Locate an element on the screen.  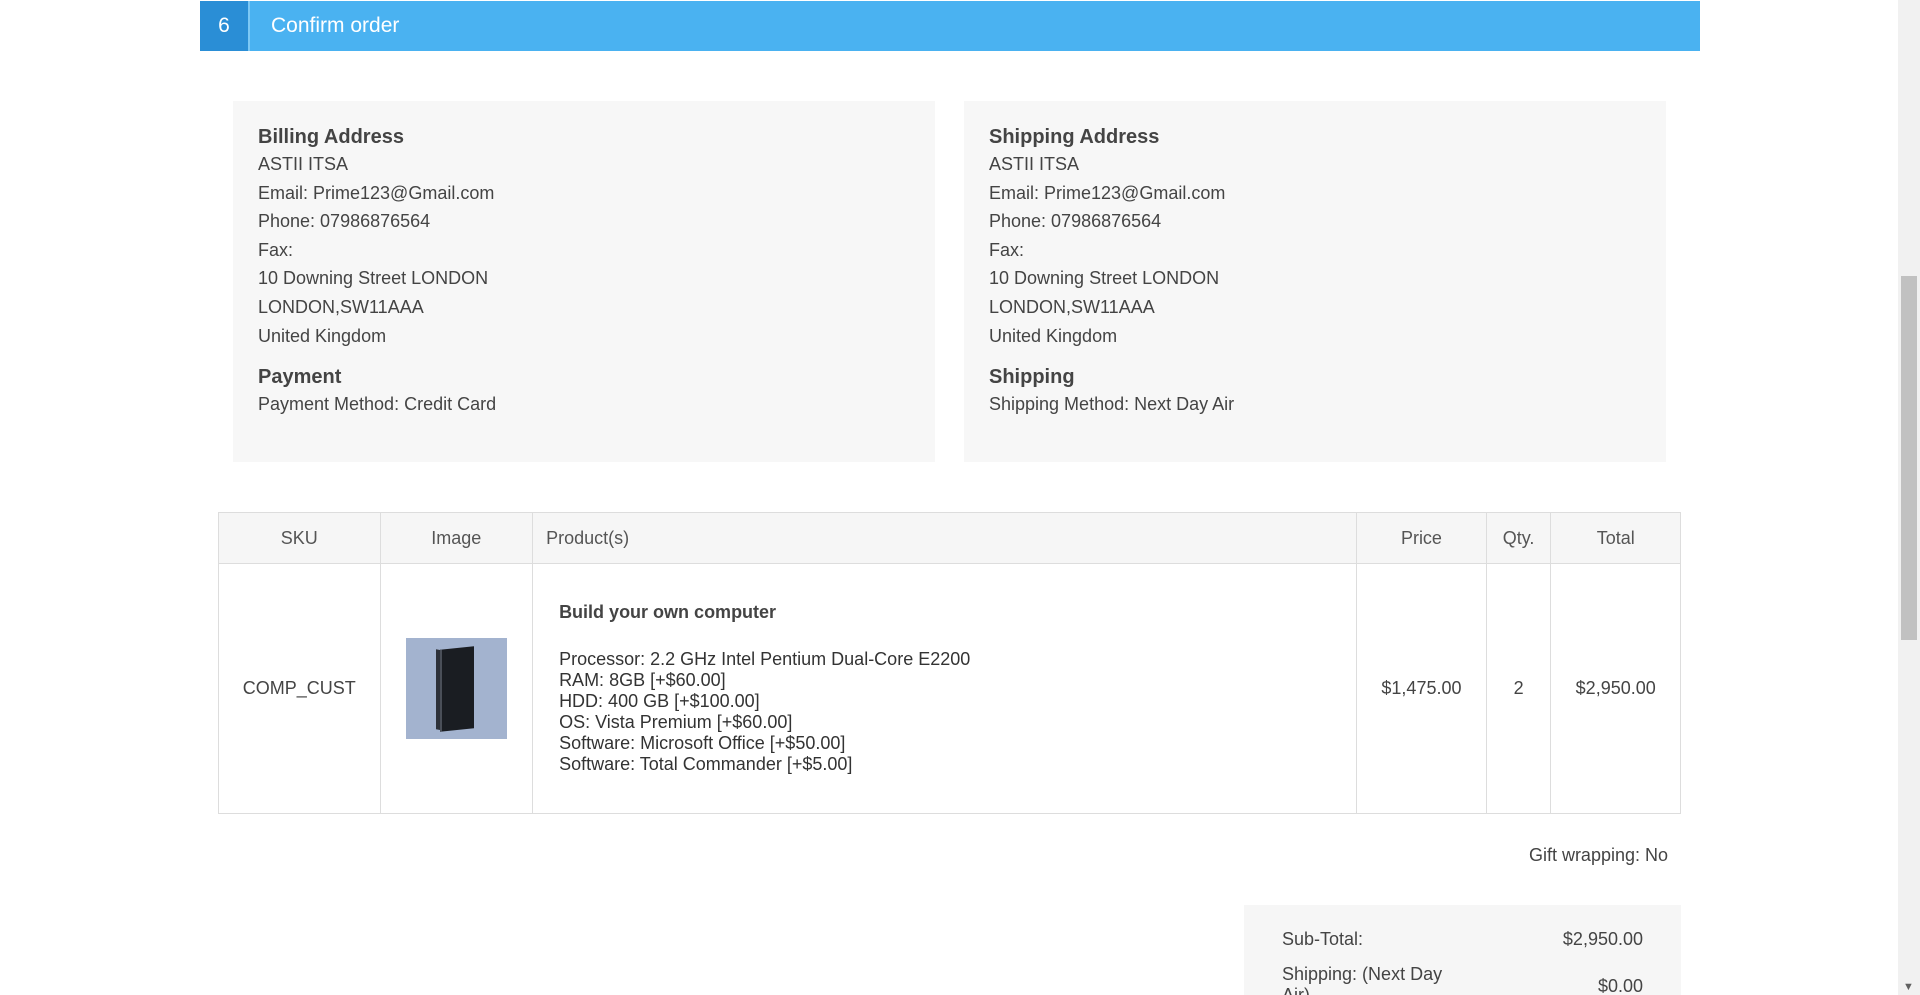
shipping-city: LONDON,SW11AAA is located at coordinates (1072, 306).